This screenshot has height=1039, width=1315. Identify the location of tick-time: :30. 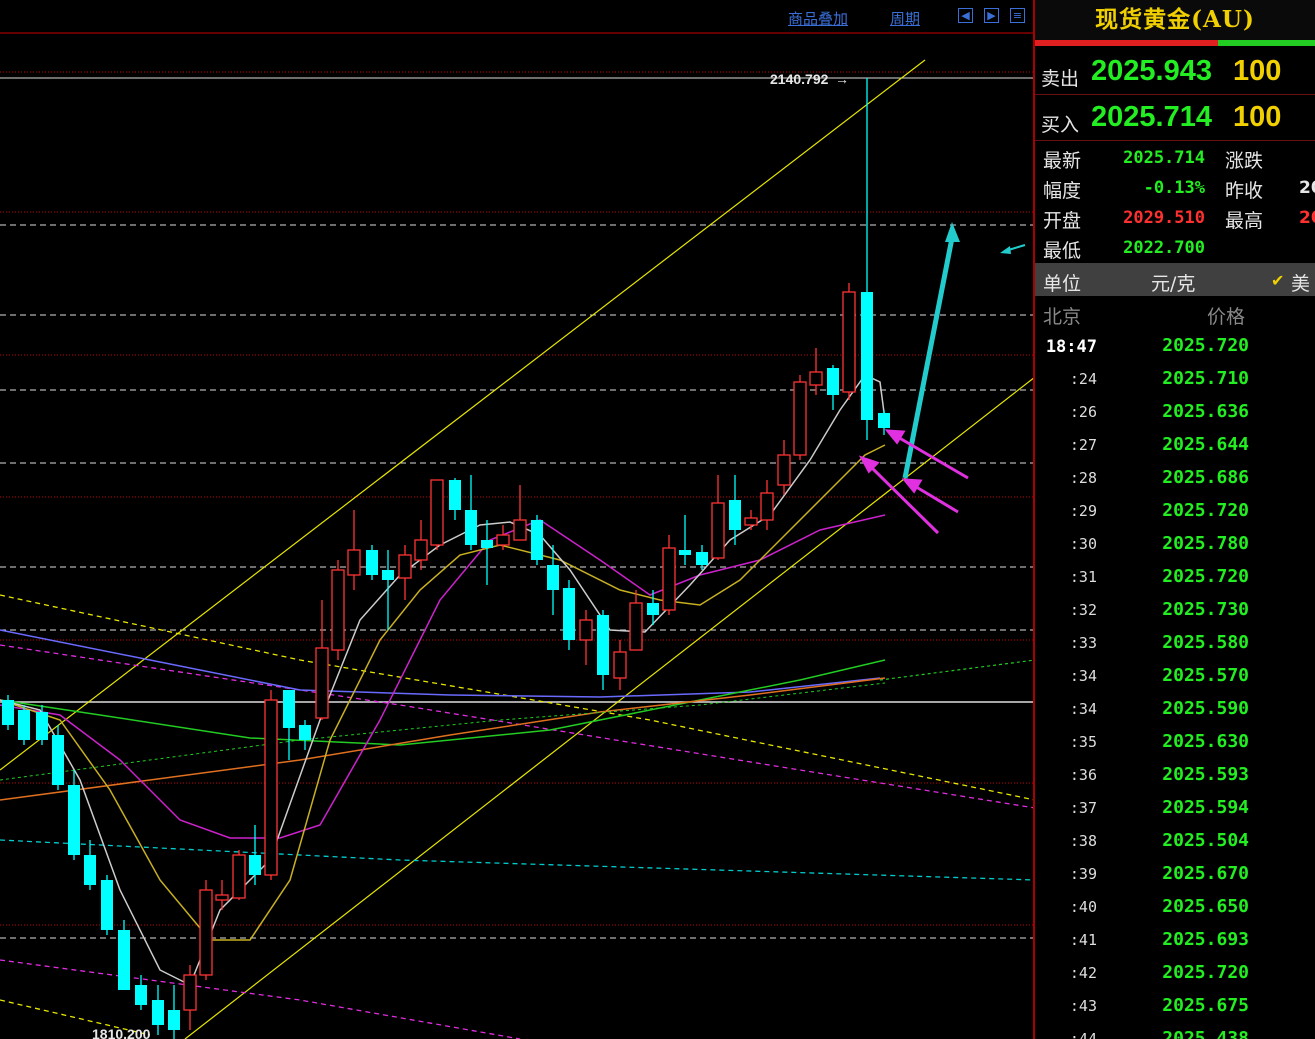
(1083, 544).